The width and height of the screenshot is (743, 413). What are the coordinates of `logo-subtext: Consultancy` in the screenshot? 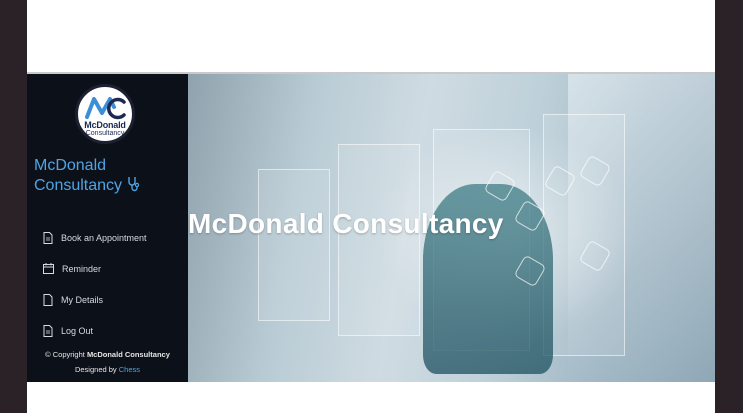 It's located at (105, 133).